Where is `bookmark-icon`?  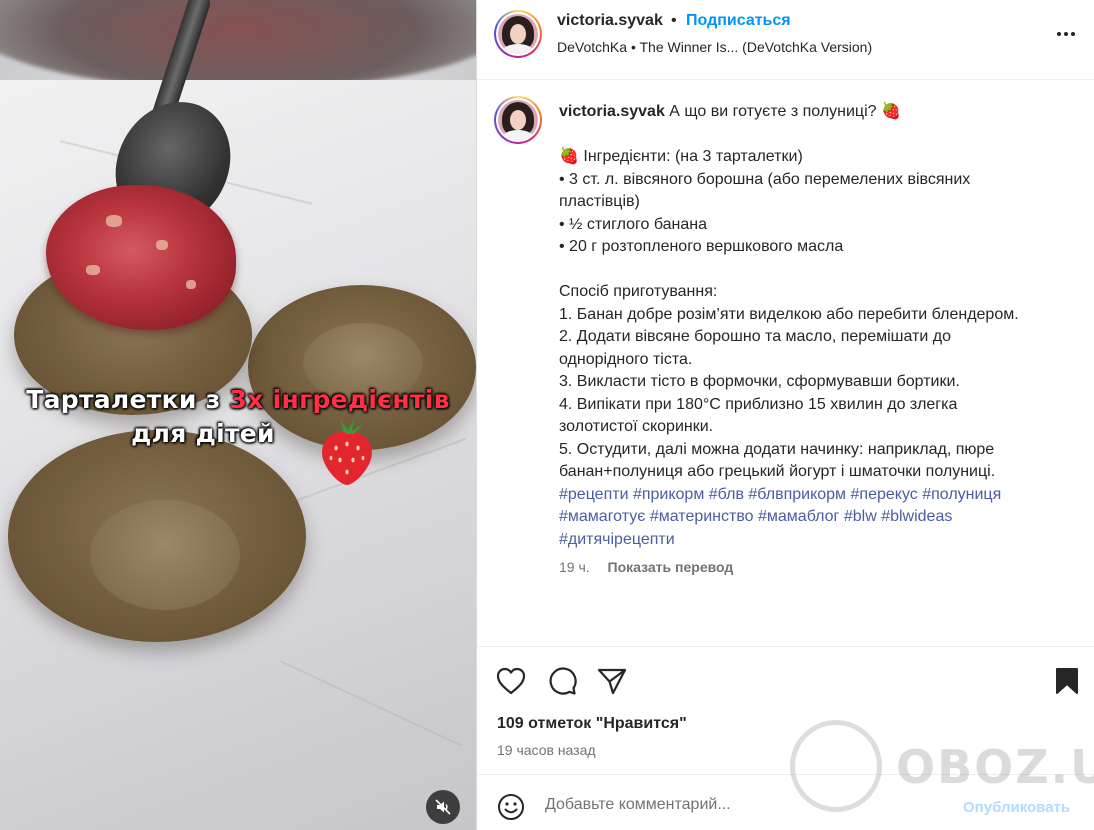
bookmark-icon is located at coordinates (1067, 681).